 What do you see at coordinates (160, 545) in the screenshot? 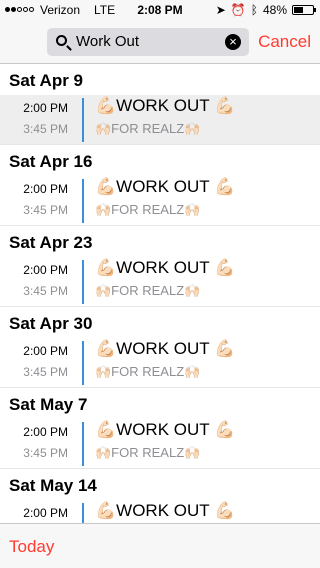
I see `bottom-toolbar: Today` at bounding box center [160, 545].